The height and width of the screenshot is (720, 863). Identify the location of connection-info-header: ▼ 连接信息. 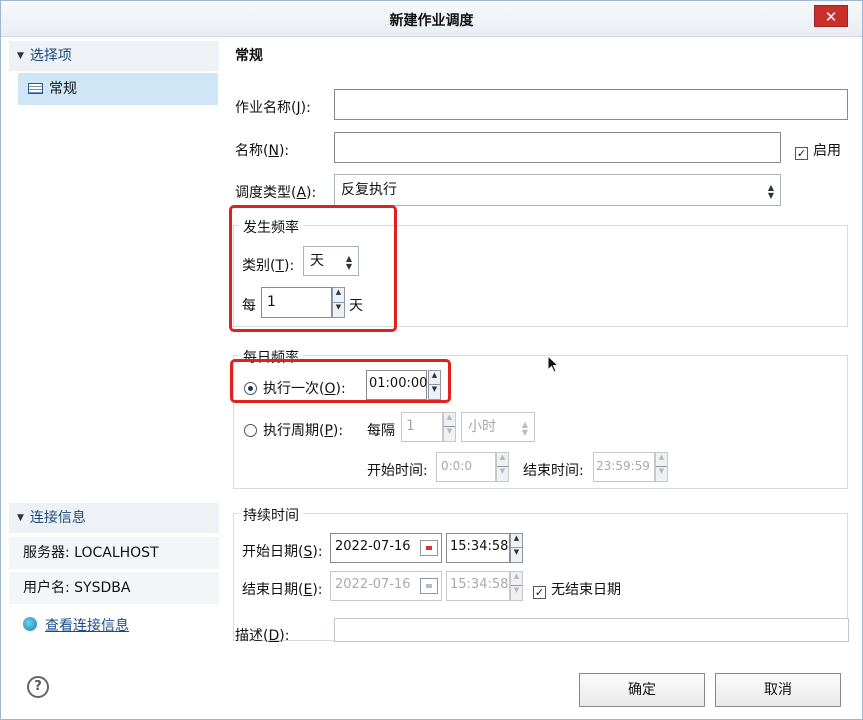
(114, 518).